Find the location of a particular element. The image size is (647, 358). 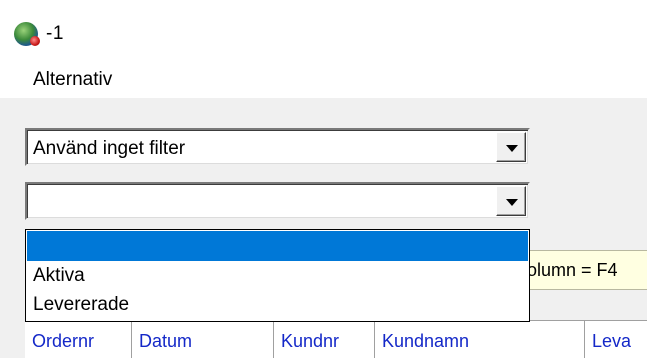

column-header-kundnamn: Kundnamn is located at coordinates (480, 339).